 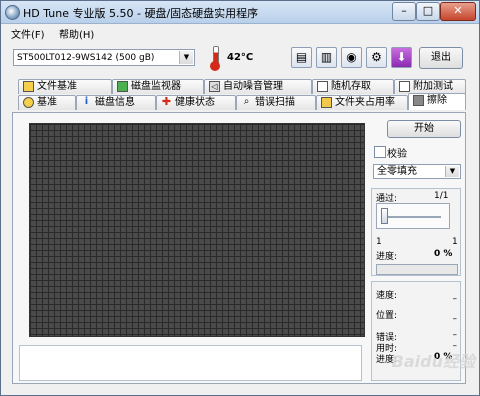 I want to click on close-button: ✕, so click(x=458, y=11).